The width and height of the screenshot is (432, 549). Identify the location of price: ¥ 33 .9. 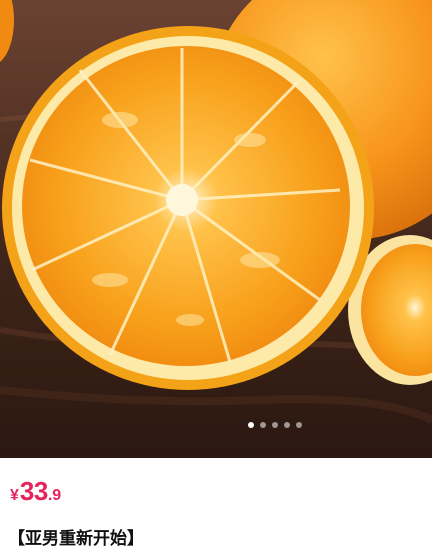
(35, 491).